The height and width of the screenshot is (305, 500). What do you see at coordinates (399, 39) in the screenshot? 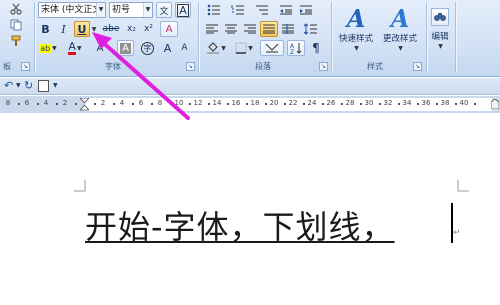
I see `change-styles-label: 更改样式` at bounding box center [399, 39].